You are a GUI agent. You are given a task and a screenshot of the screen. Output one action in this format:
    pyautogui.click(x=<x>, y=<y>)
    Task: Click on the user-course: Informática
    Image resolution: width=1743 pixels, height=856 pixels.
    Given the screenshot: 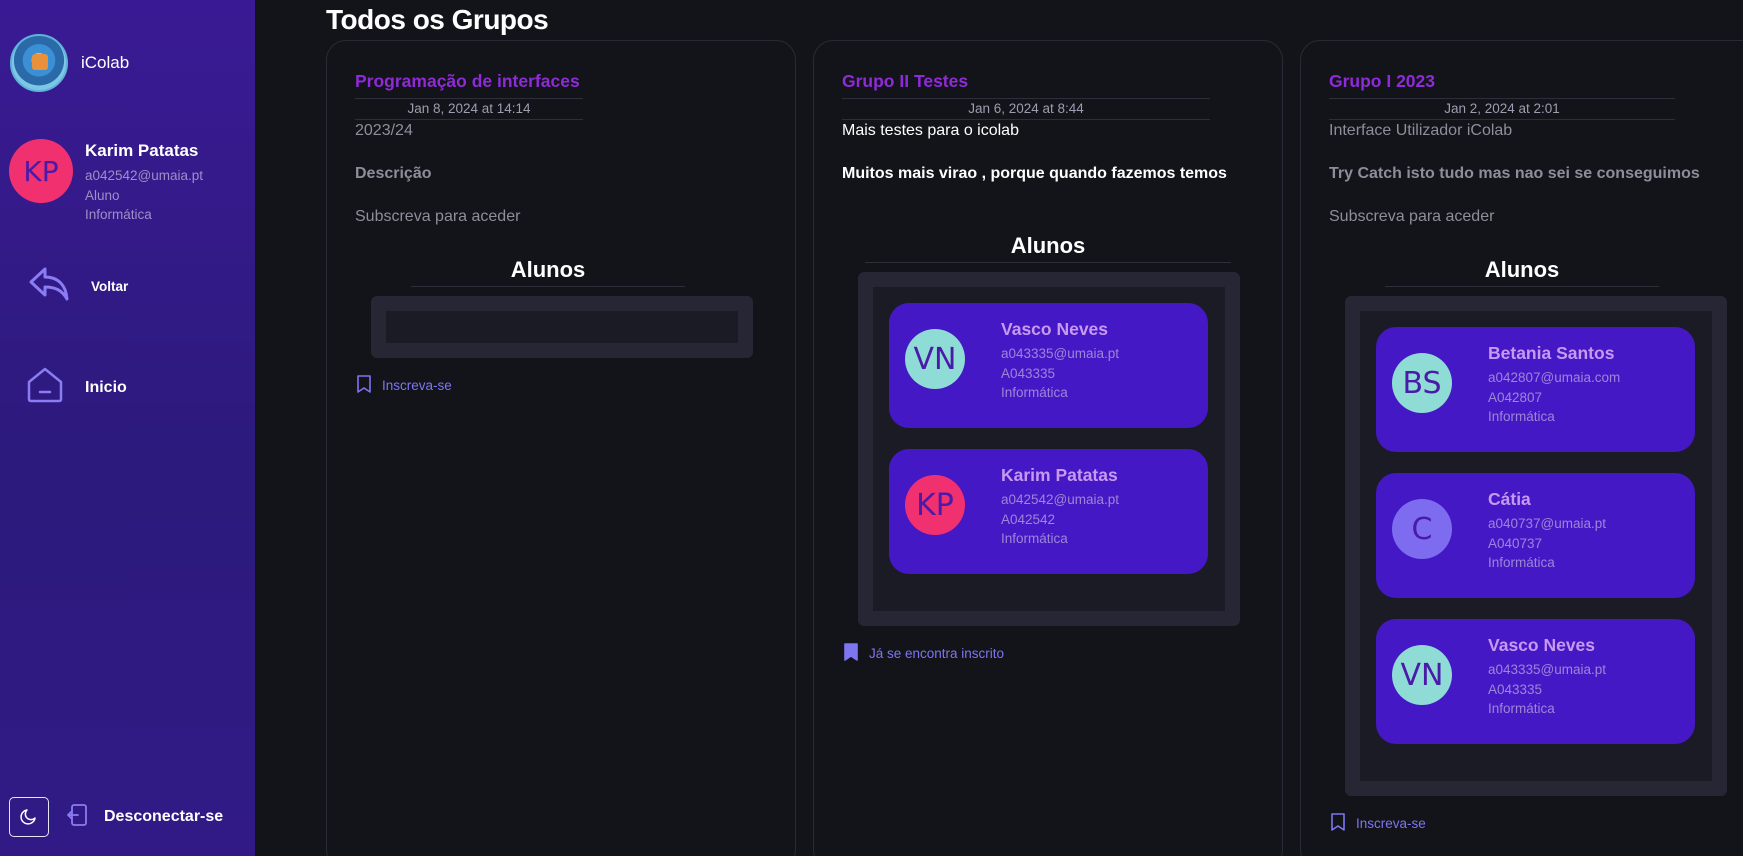 What is the action you would take?
    pyautogui.click(x=118, y=214)
    